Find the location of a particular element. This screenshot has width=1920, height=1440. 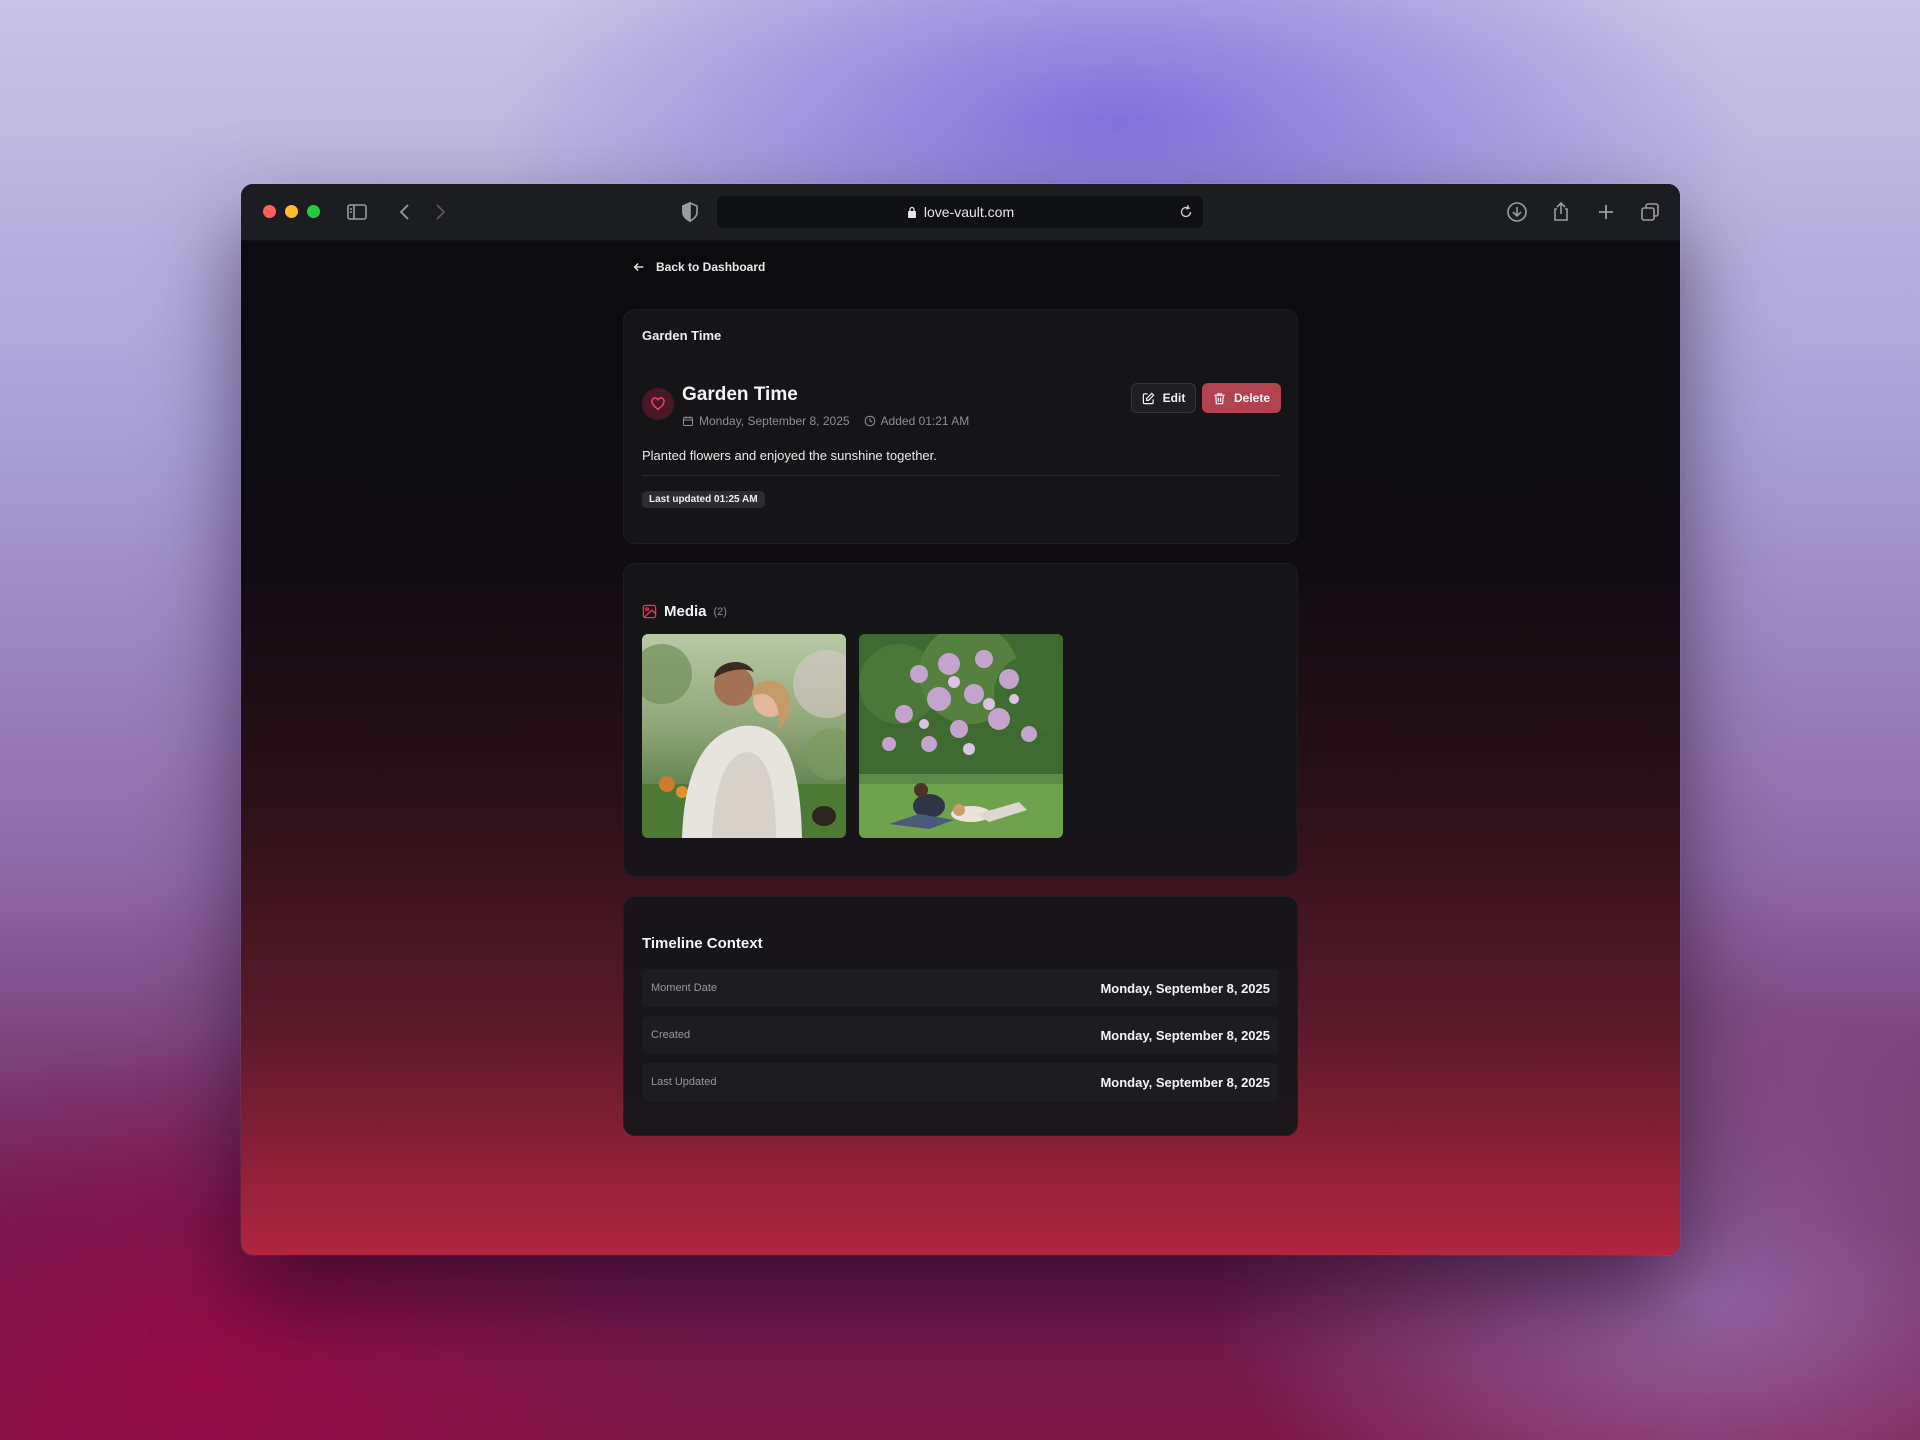

tab-overview-icon is located at coordinates (1650, 212).